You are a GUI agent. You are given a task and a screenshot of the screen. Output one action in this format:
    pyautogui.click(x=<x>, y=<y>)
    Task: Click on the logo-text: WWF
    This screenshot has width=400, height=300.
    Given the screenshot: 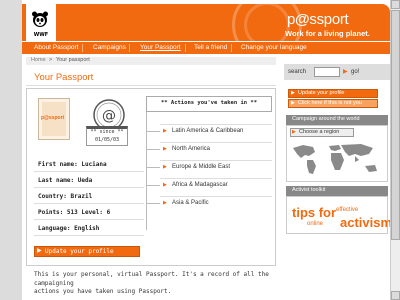 What is the action you would take?
    pyautogui.click(x=41, y=35)
    